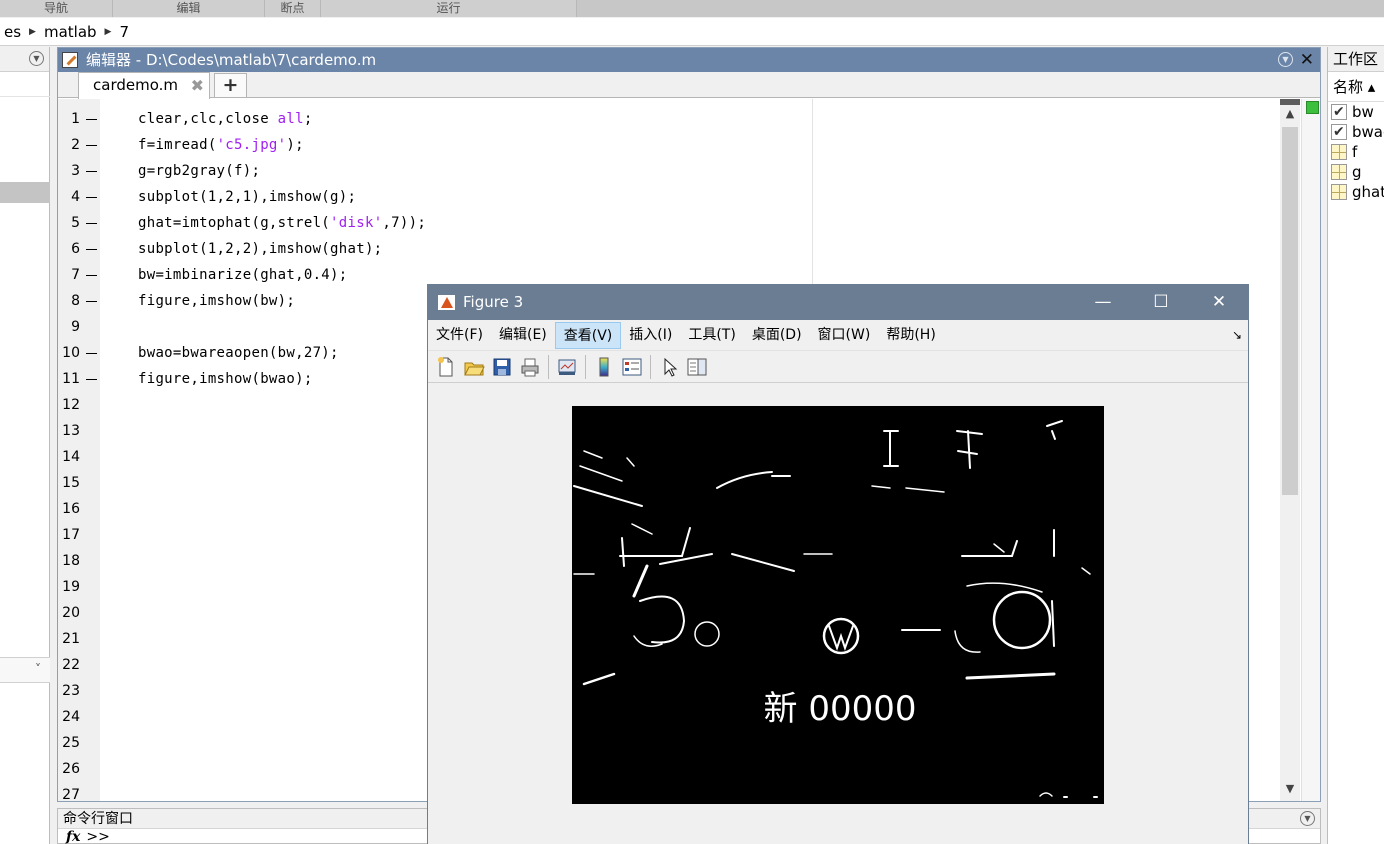  I want to click on scroll-down-icon: ▼, so click(1290, 788).